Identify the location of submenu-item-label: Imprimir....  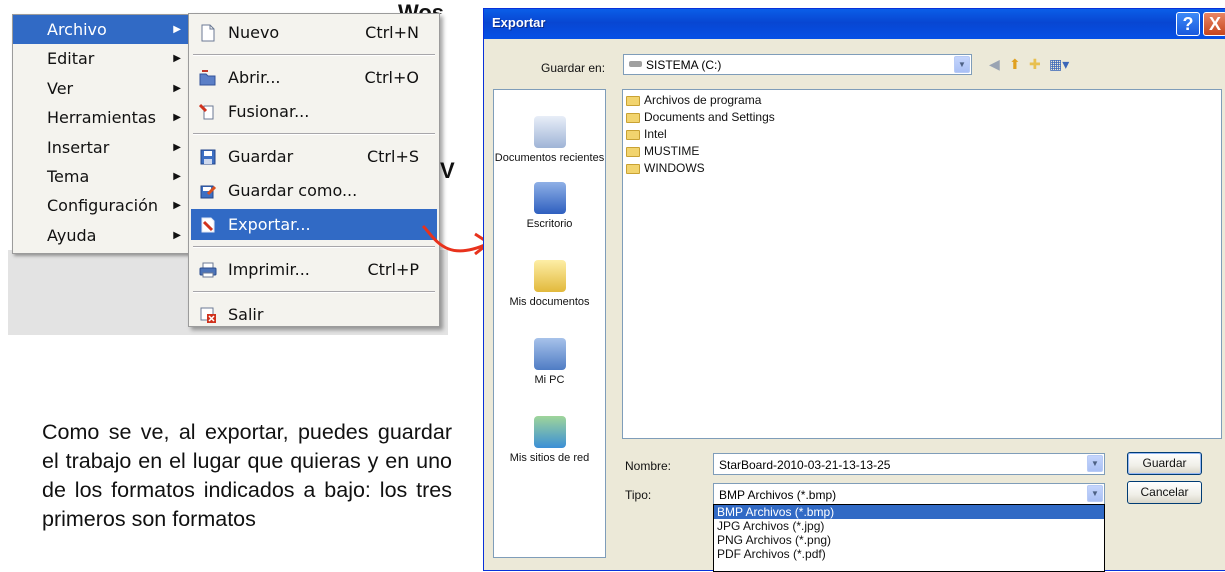
(269, 269).